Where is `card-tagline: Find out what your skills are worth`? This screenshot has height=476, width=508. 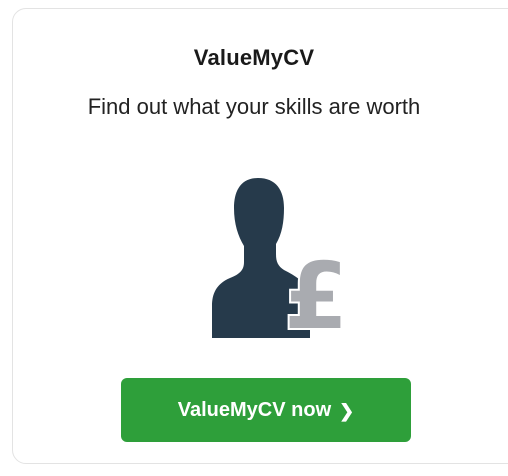 card-tagline: Find out what your skills are worth is located at coordinates (254, 106).